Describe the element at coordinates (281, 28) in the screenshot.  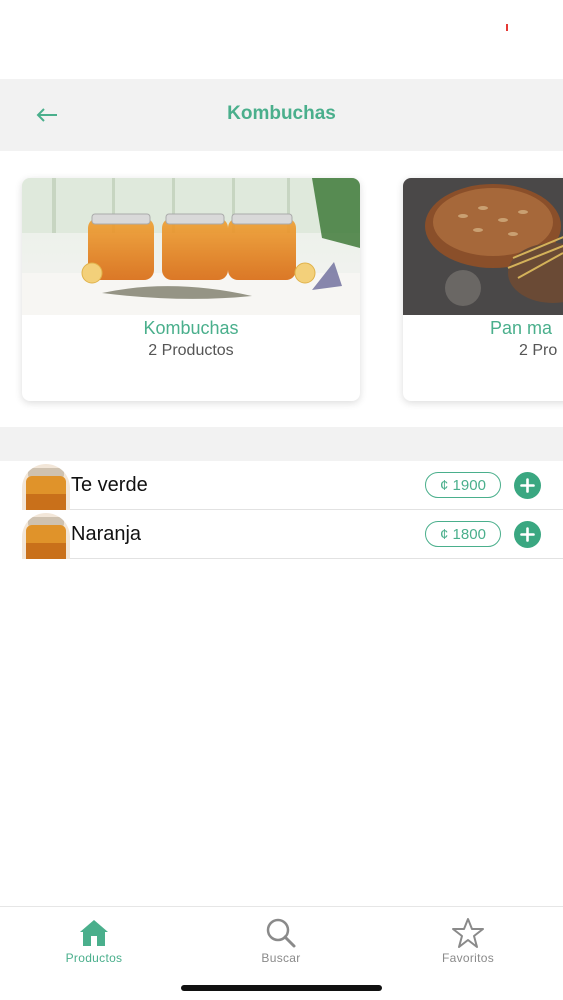
I see `status-bar` at that location.